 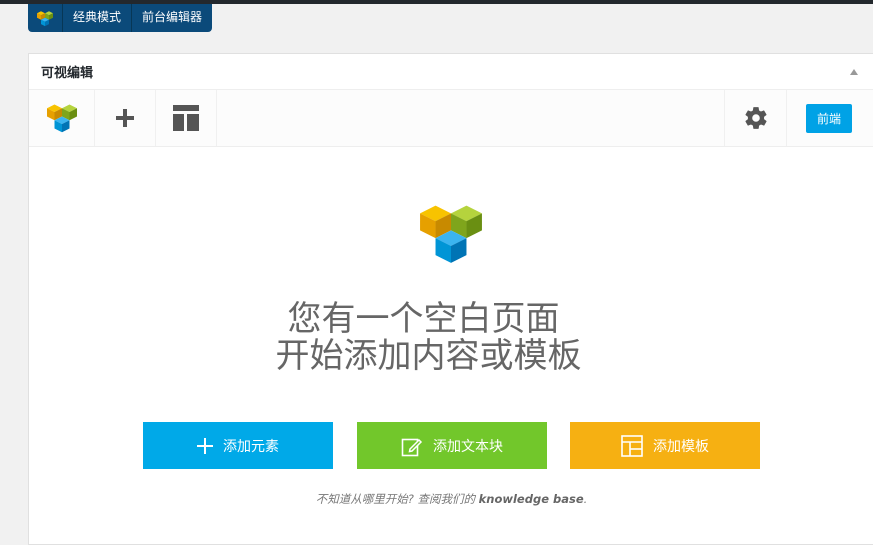 What do you see at coordinates (412, 447) in the screenshot?
I see `edit-text-icon` at bounding box center [412, 447].